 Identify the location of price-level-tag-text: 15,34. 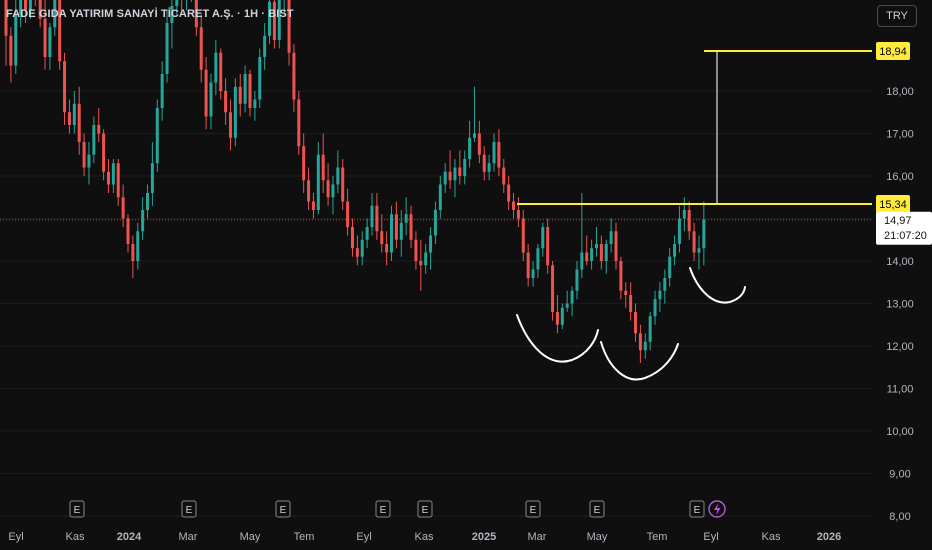
(893, 205).